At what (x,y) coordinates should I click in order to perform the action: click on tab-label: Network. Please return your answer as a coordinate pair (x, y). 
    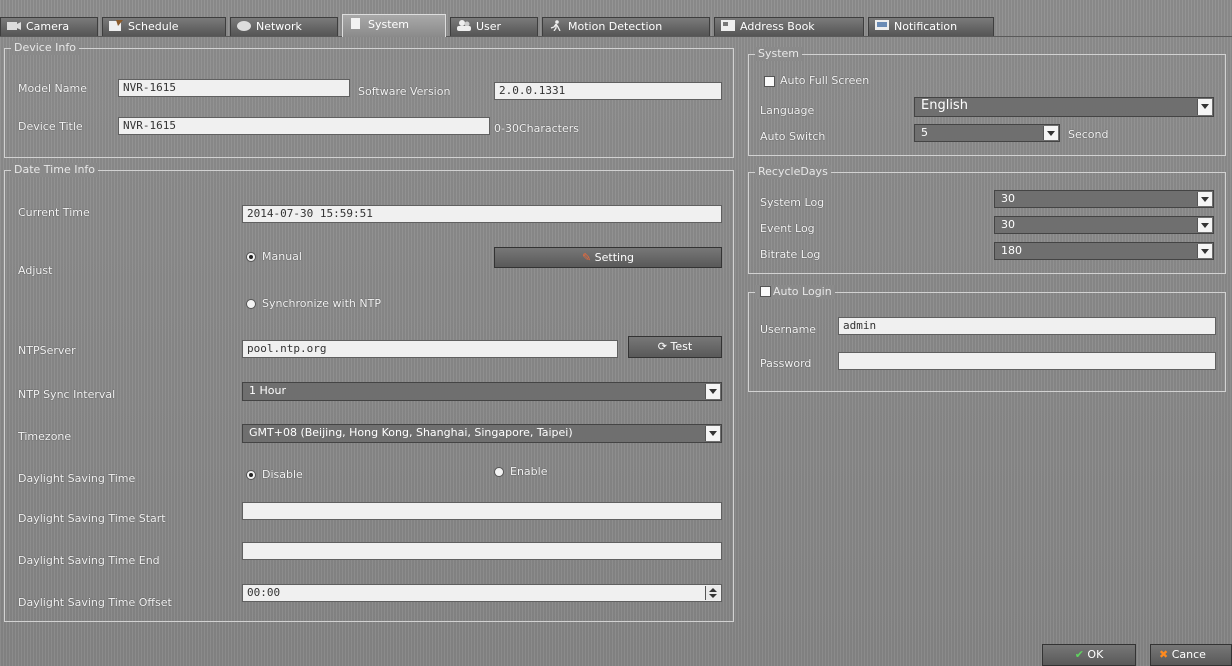
    Looking at the image, I should click on (279, 26).